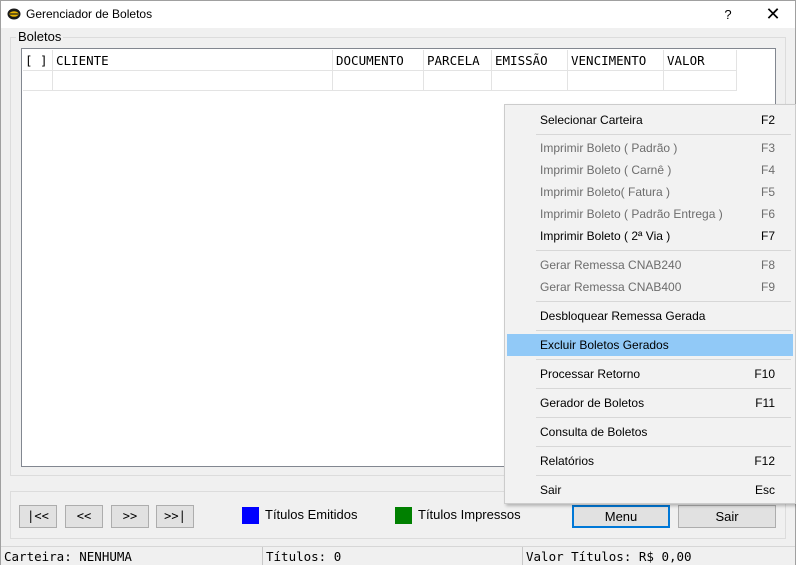 The width and height of the screenshot is (796, 565). I want to click on first-record-button: |<<, so click(38, 516).